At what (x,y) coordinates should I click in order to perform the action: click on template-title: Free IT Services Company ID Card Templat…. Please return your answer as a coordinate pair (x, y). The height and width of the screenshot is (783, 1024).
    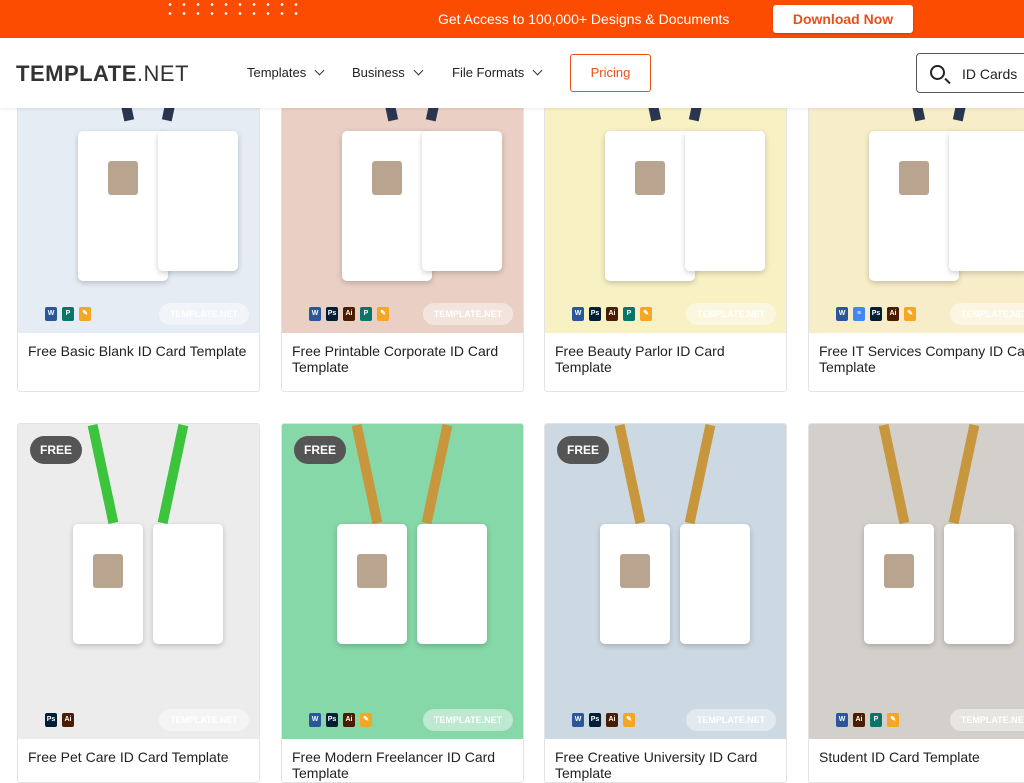
    Looking at the image, I should click on (921, 359).